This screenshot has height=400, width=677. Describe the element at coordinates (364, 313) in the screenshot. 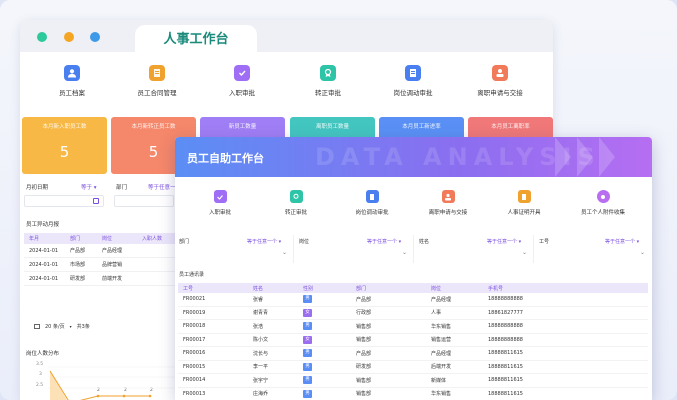

I see `cell: 行政部` at that location.